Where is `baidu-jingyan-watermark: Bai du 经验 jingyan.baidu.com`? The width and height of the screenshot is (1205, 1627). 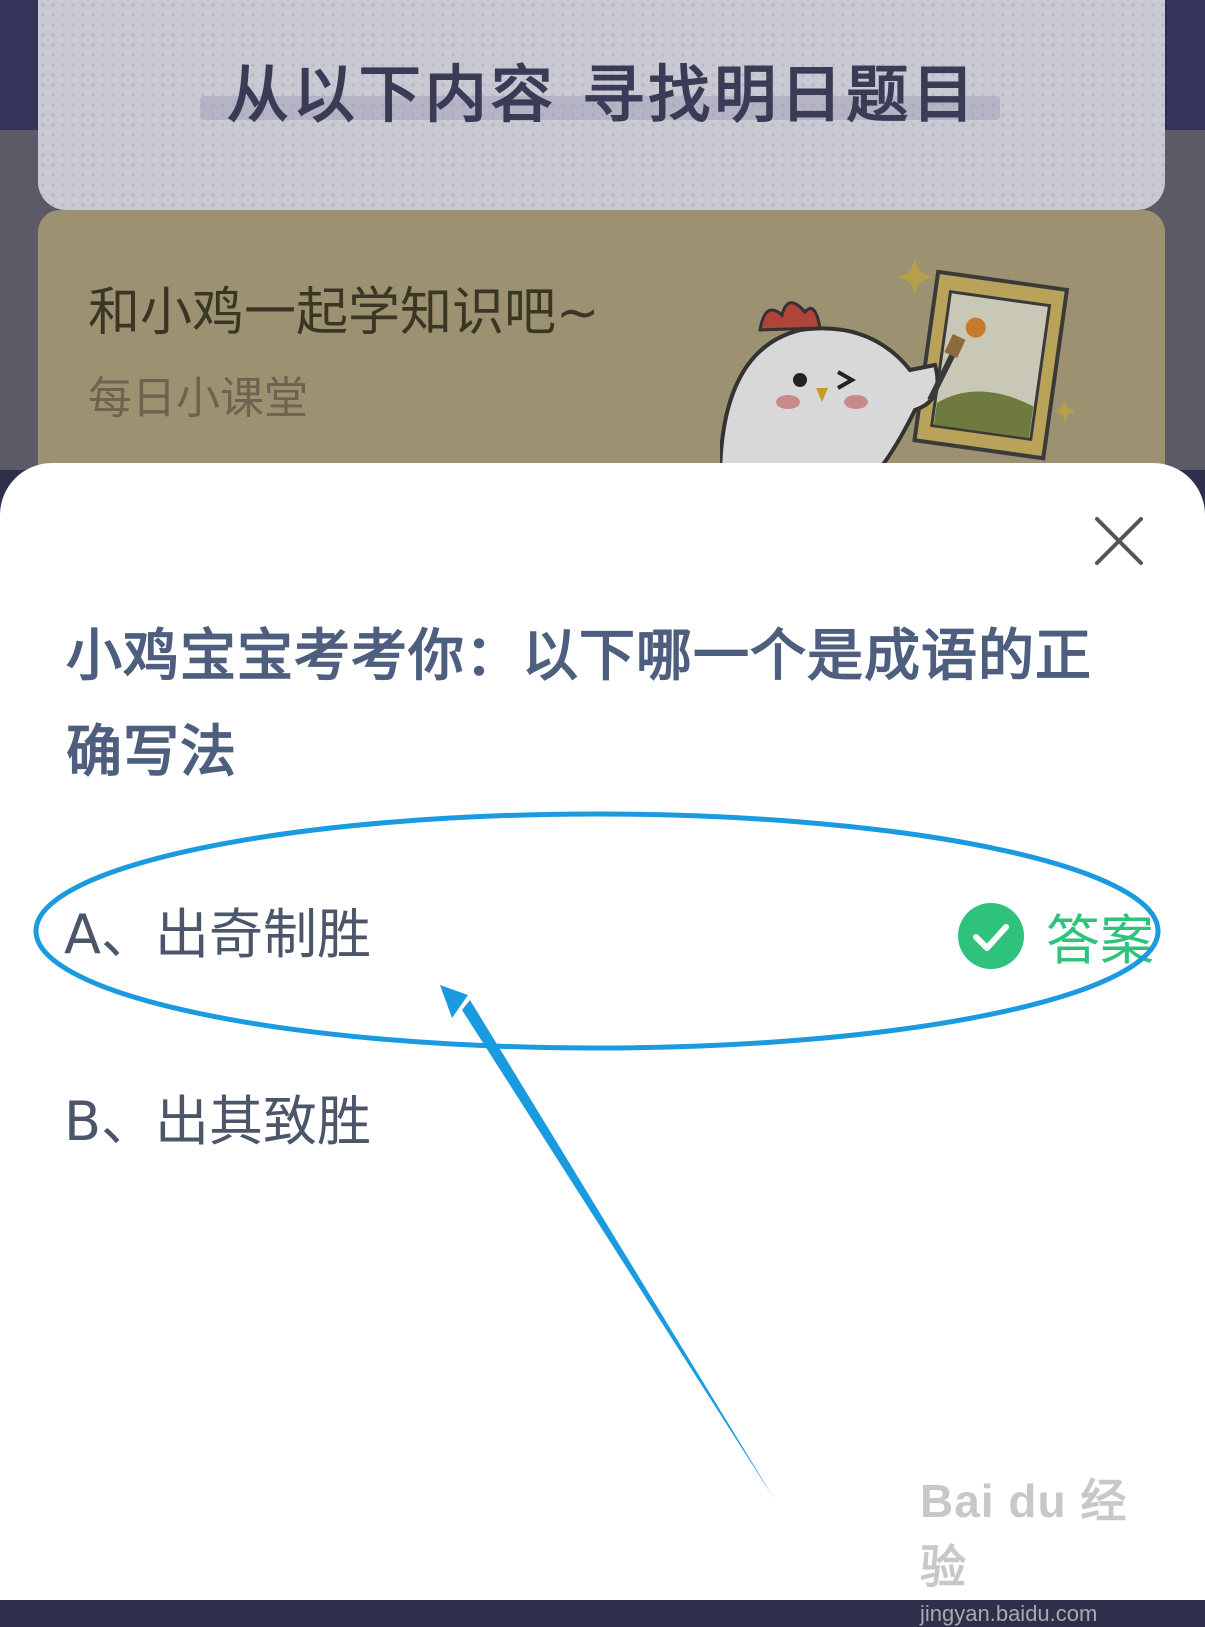
baidu-jingyan-watermark: Bai du 经验 jingyan.baidu.com is located at coordinates (1045, 1545).